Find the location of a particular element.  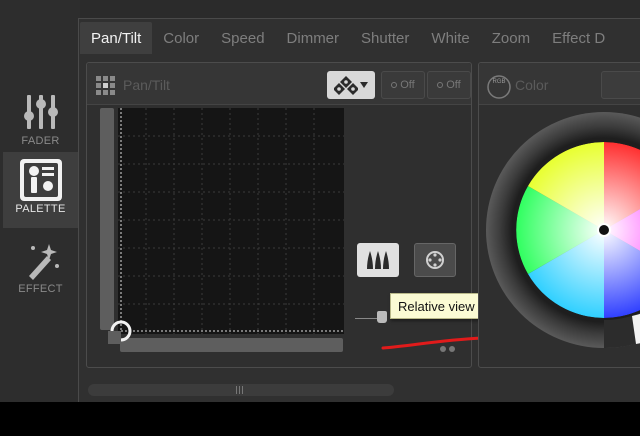

color-wheel-container is located at coordinates (563, 230).